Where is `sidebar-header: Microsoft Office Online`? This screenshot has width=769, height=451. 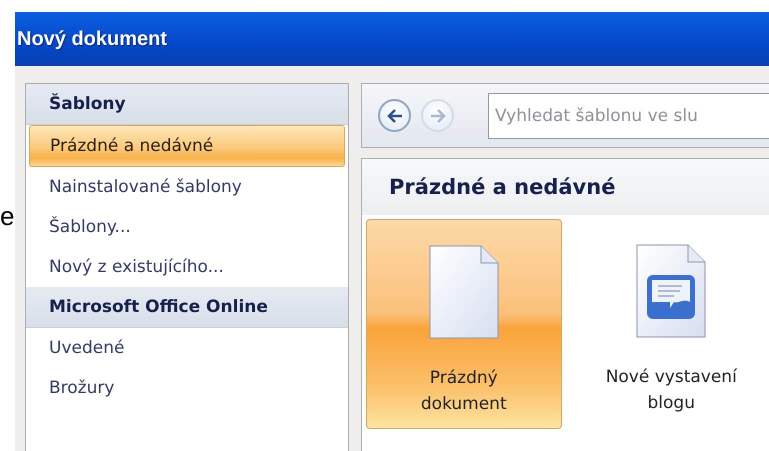 sidebar-header: Microsoft Office Online is located at coordinates (187, 307).